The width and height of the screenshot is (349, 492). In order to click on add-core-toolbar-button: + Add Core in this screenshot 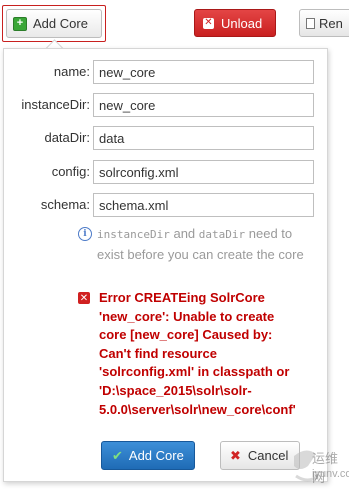, I will do `click(54, 23)`.